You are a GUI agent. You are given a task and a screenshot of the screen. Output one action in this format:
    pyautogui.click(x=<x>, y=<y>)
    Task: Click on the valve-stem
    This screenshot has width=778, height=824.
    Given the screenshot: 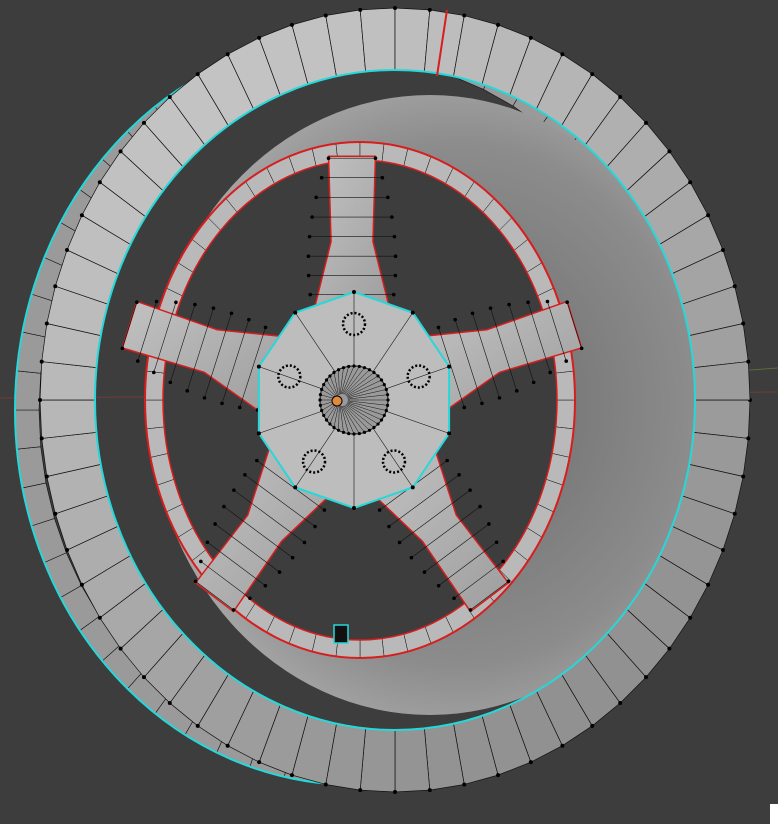 What is the action you would take?
    pyautogui.click(x=341, y=634)
    